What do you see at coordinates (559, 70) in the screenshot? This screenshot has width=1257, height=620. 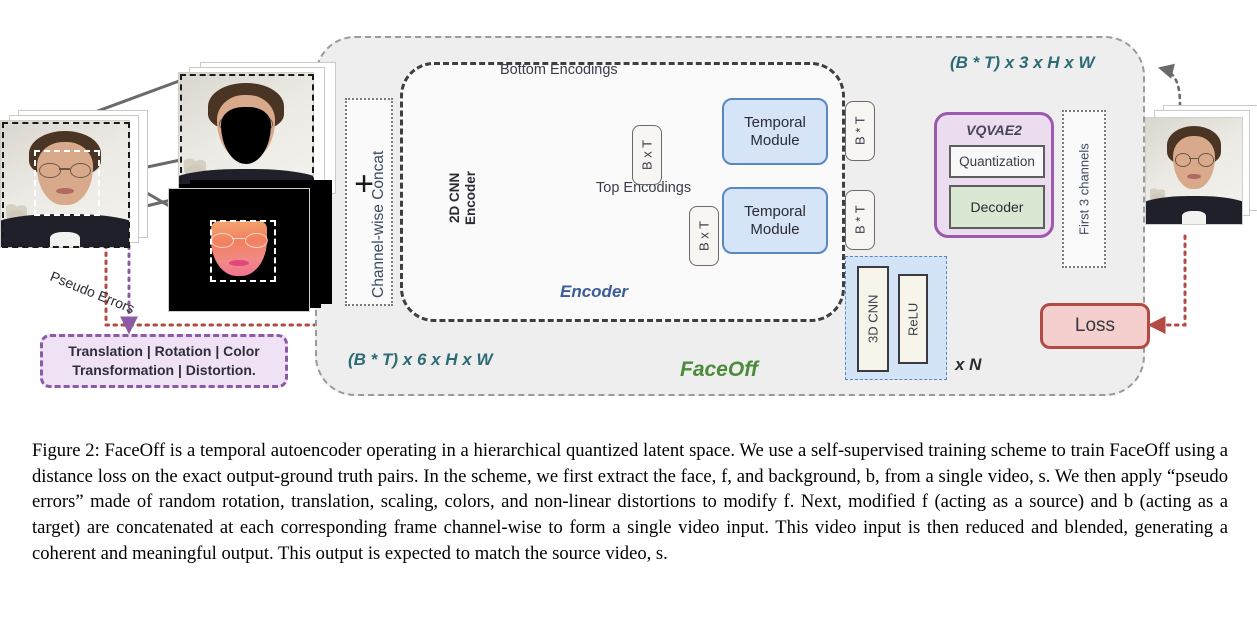 I see `bottom-encodings-label: Bottom Encodings` at bounding box center [559, 70].